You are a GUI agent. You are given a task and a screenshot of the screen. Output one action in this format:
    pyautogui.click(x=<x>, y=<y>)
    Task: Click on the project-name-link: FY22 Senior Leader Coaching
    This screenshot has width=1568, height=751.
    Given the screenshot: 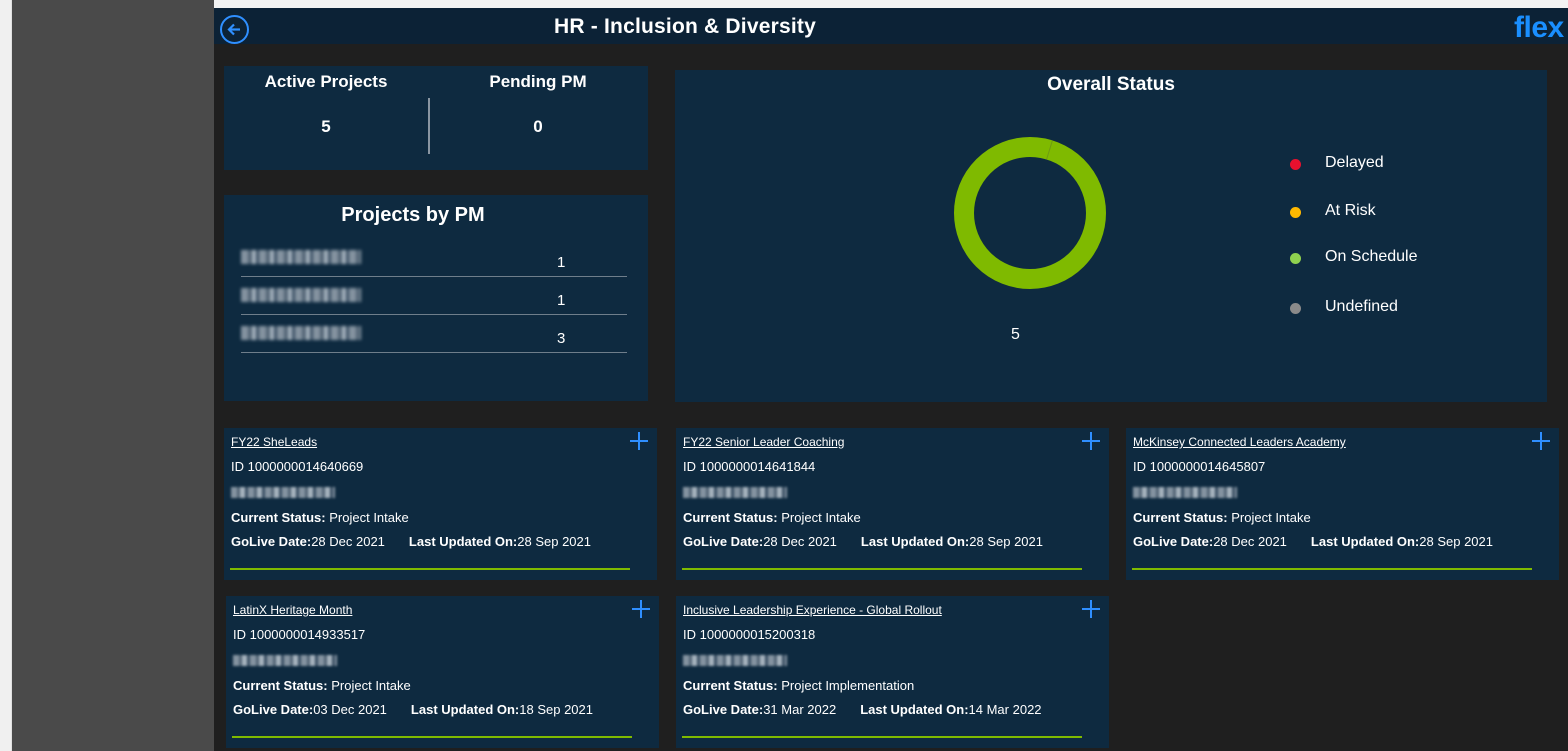 What is the action you would take?
    pyautogui.click(x=763, y=442)
    